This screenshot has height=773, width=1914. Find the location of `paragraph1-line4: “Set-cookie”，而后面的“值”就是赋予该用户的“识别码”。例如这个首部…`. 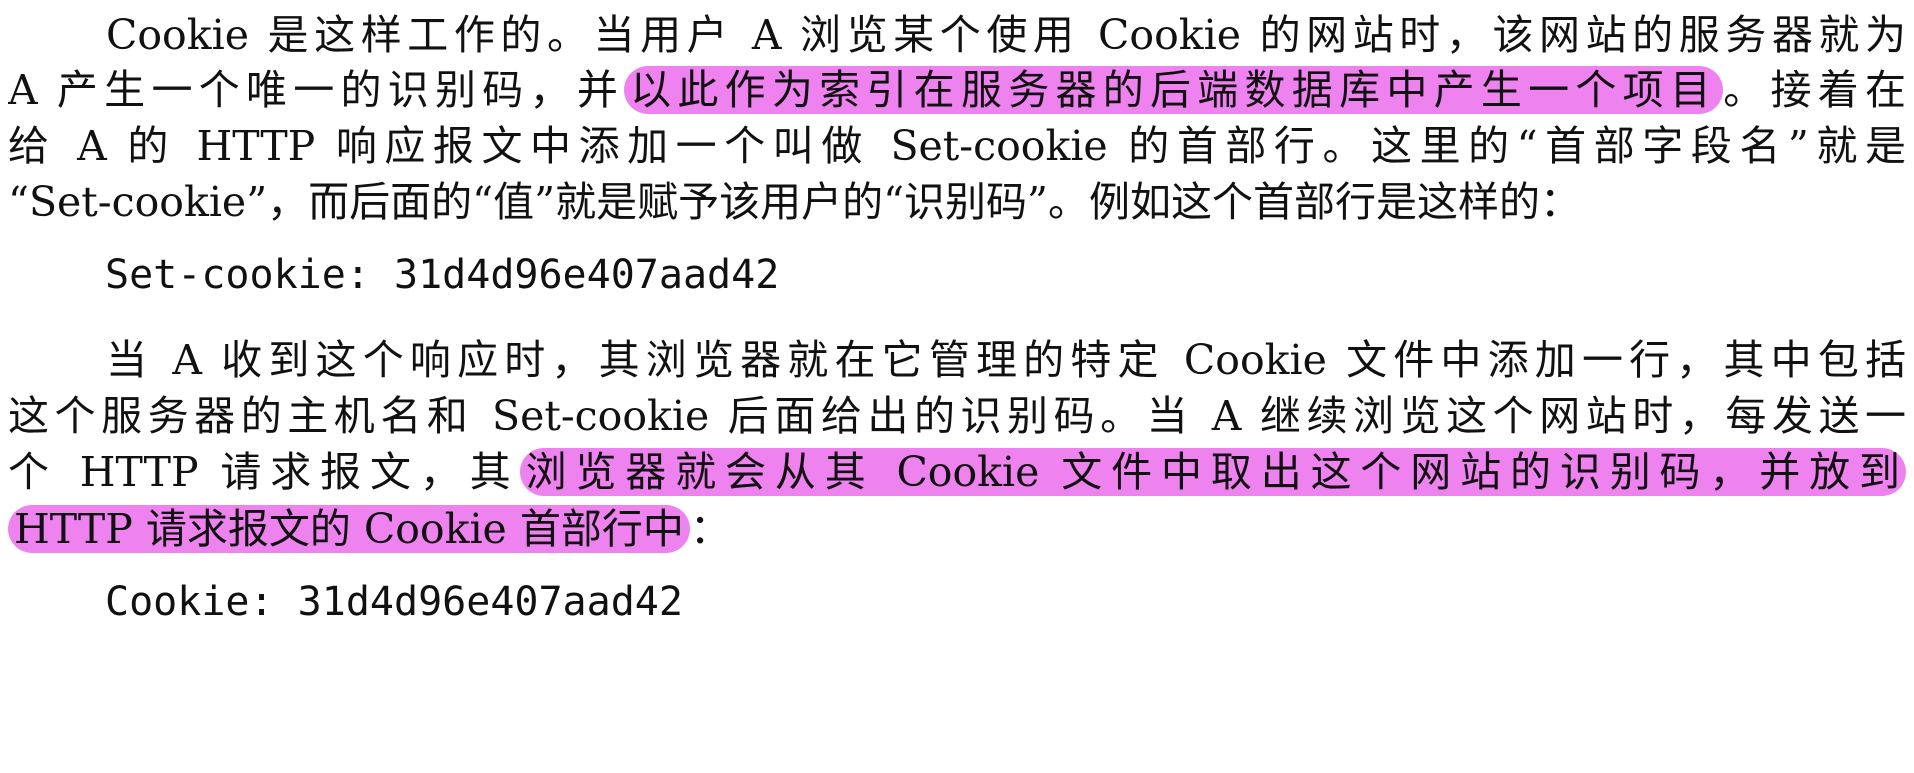

paragraph1-line4: “Set-cookie”，而后面的“值”就是赋予该用户的“识别码”。例如这个首部… is located at coordinates (794, 202).